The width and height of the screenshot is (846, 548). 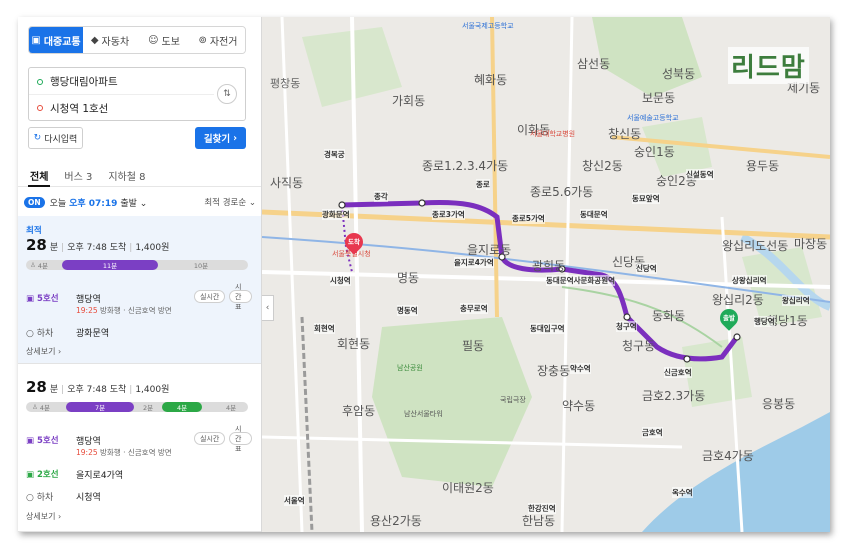 What do you see at coordinates (136, 452) in the screenshot?
I see `train-direction: 방화행 · 신금호역 방면` at bounding box center [136, 452].